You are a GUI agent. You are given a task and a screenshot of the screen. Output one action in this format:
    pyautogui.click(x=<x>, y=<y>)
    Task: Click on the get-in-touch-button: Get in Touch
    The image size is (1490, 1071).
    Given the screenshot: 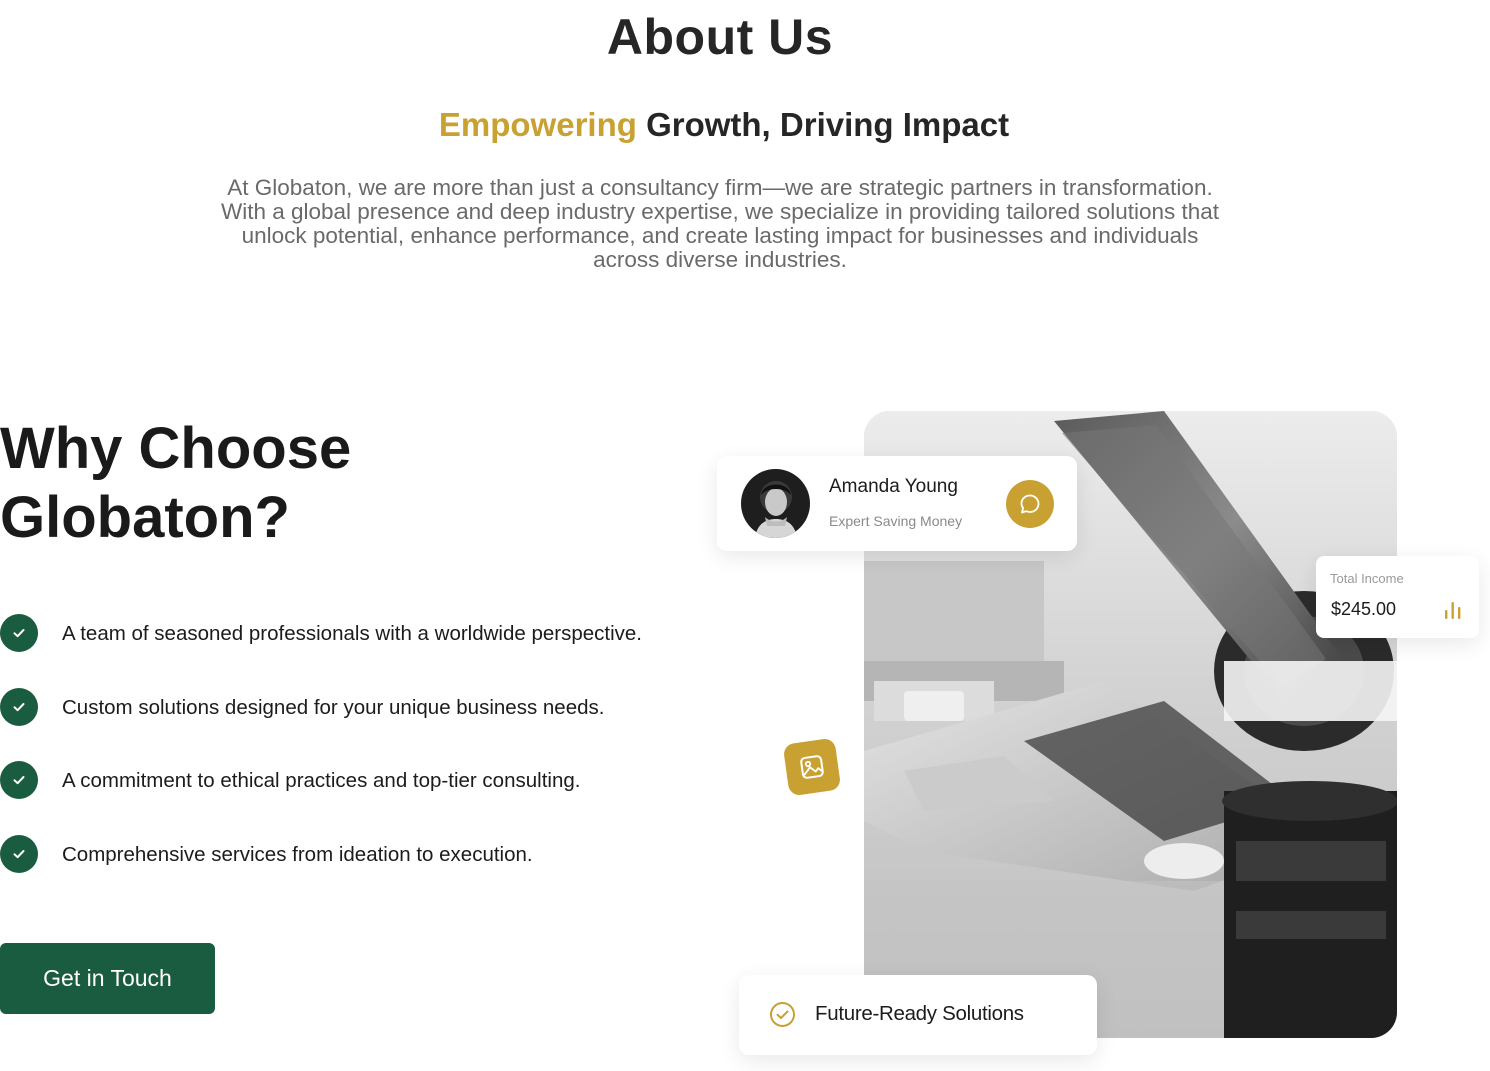 What is the action you would take?
    pyautogui.click(x=107, y=978)
    